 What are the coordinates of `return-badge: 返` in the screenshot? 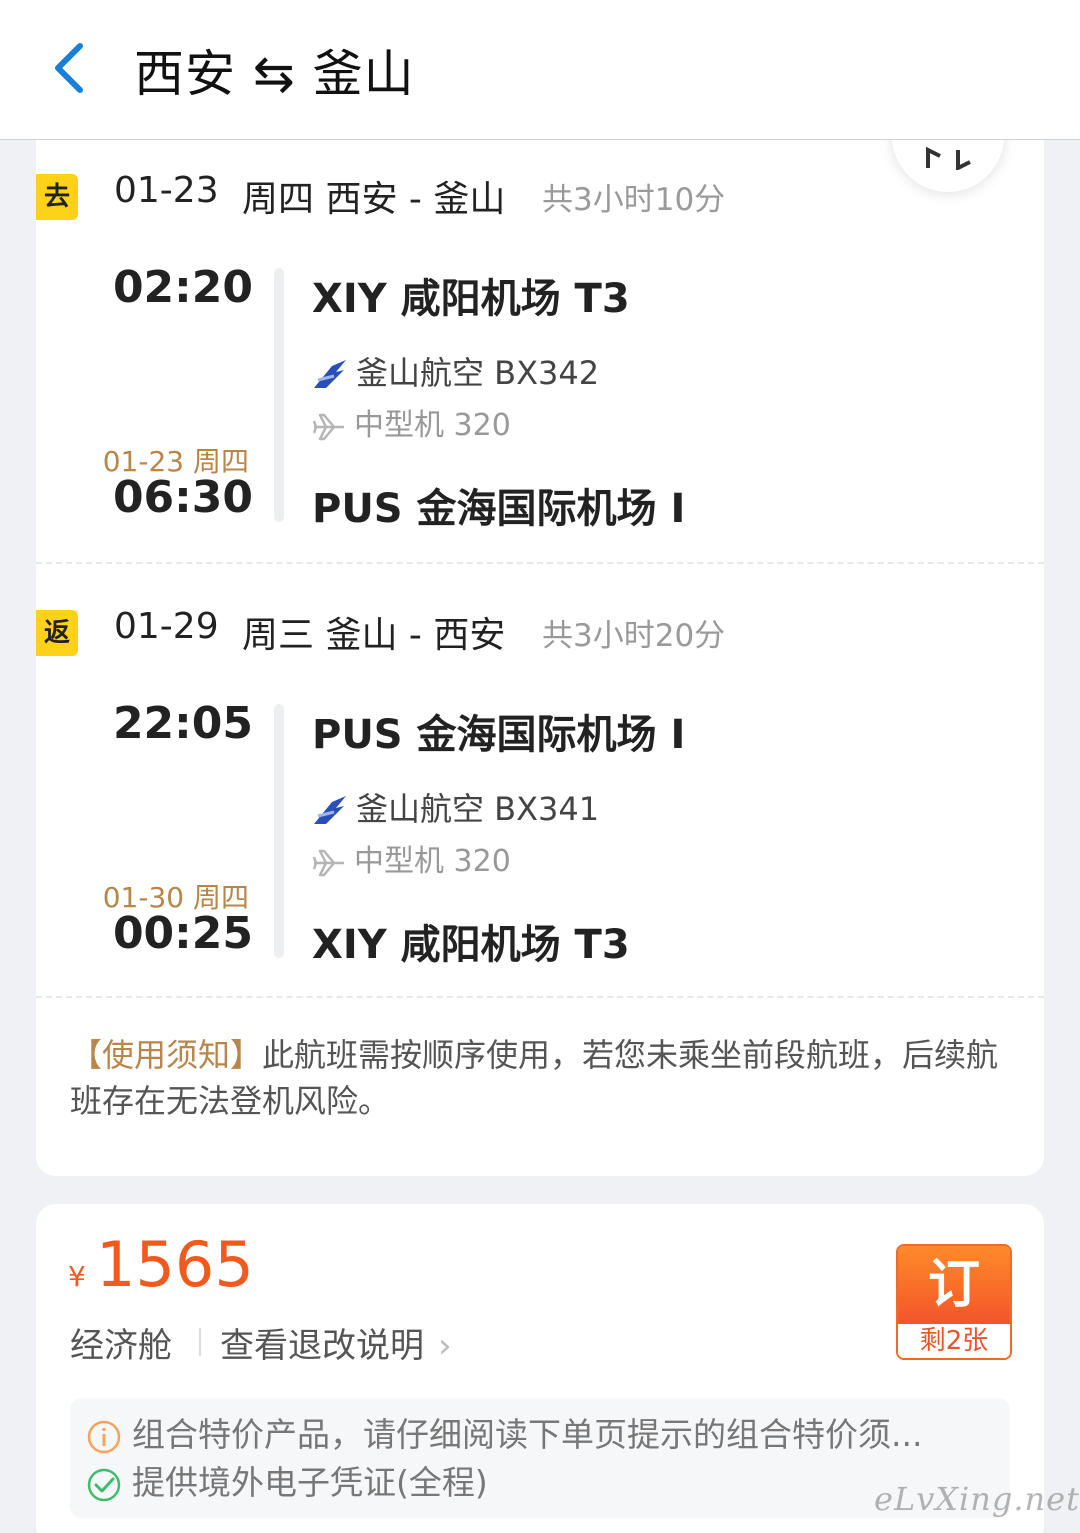 It's located at (57, 633).